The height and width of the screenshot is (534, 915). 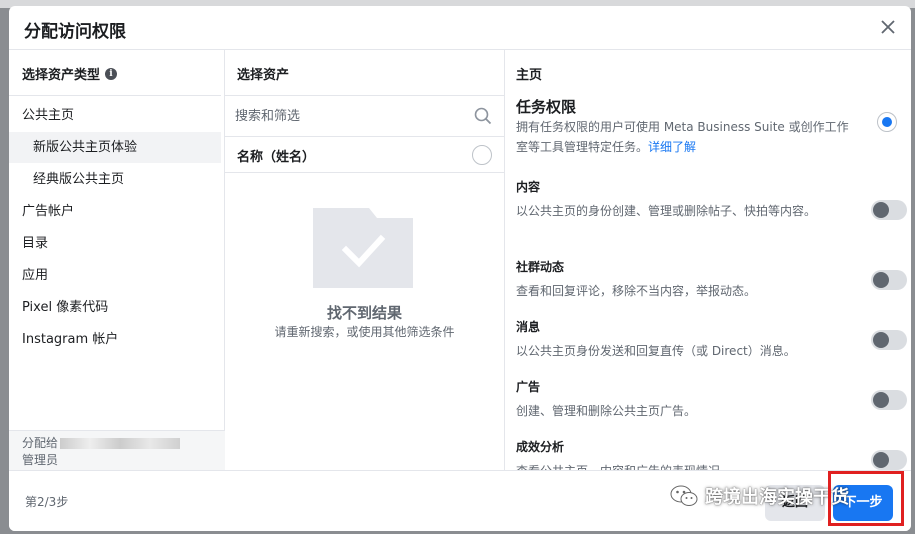 What do you see at coordinates (47, 502) in the screenshot?
I see `step-indicator: 第2/3步` at bounding box center [47, 502].